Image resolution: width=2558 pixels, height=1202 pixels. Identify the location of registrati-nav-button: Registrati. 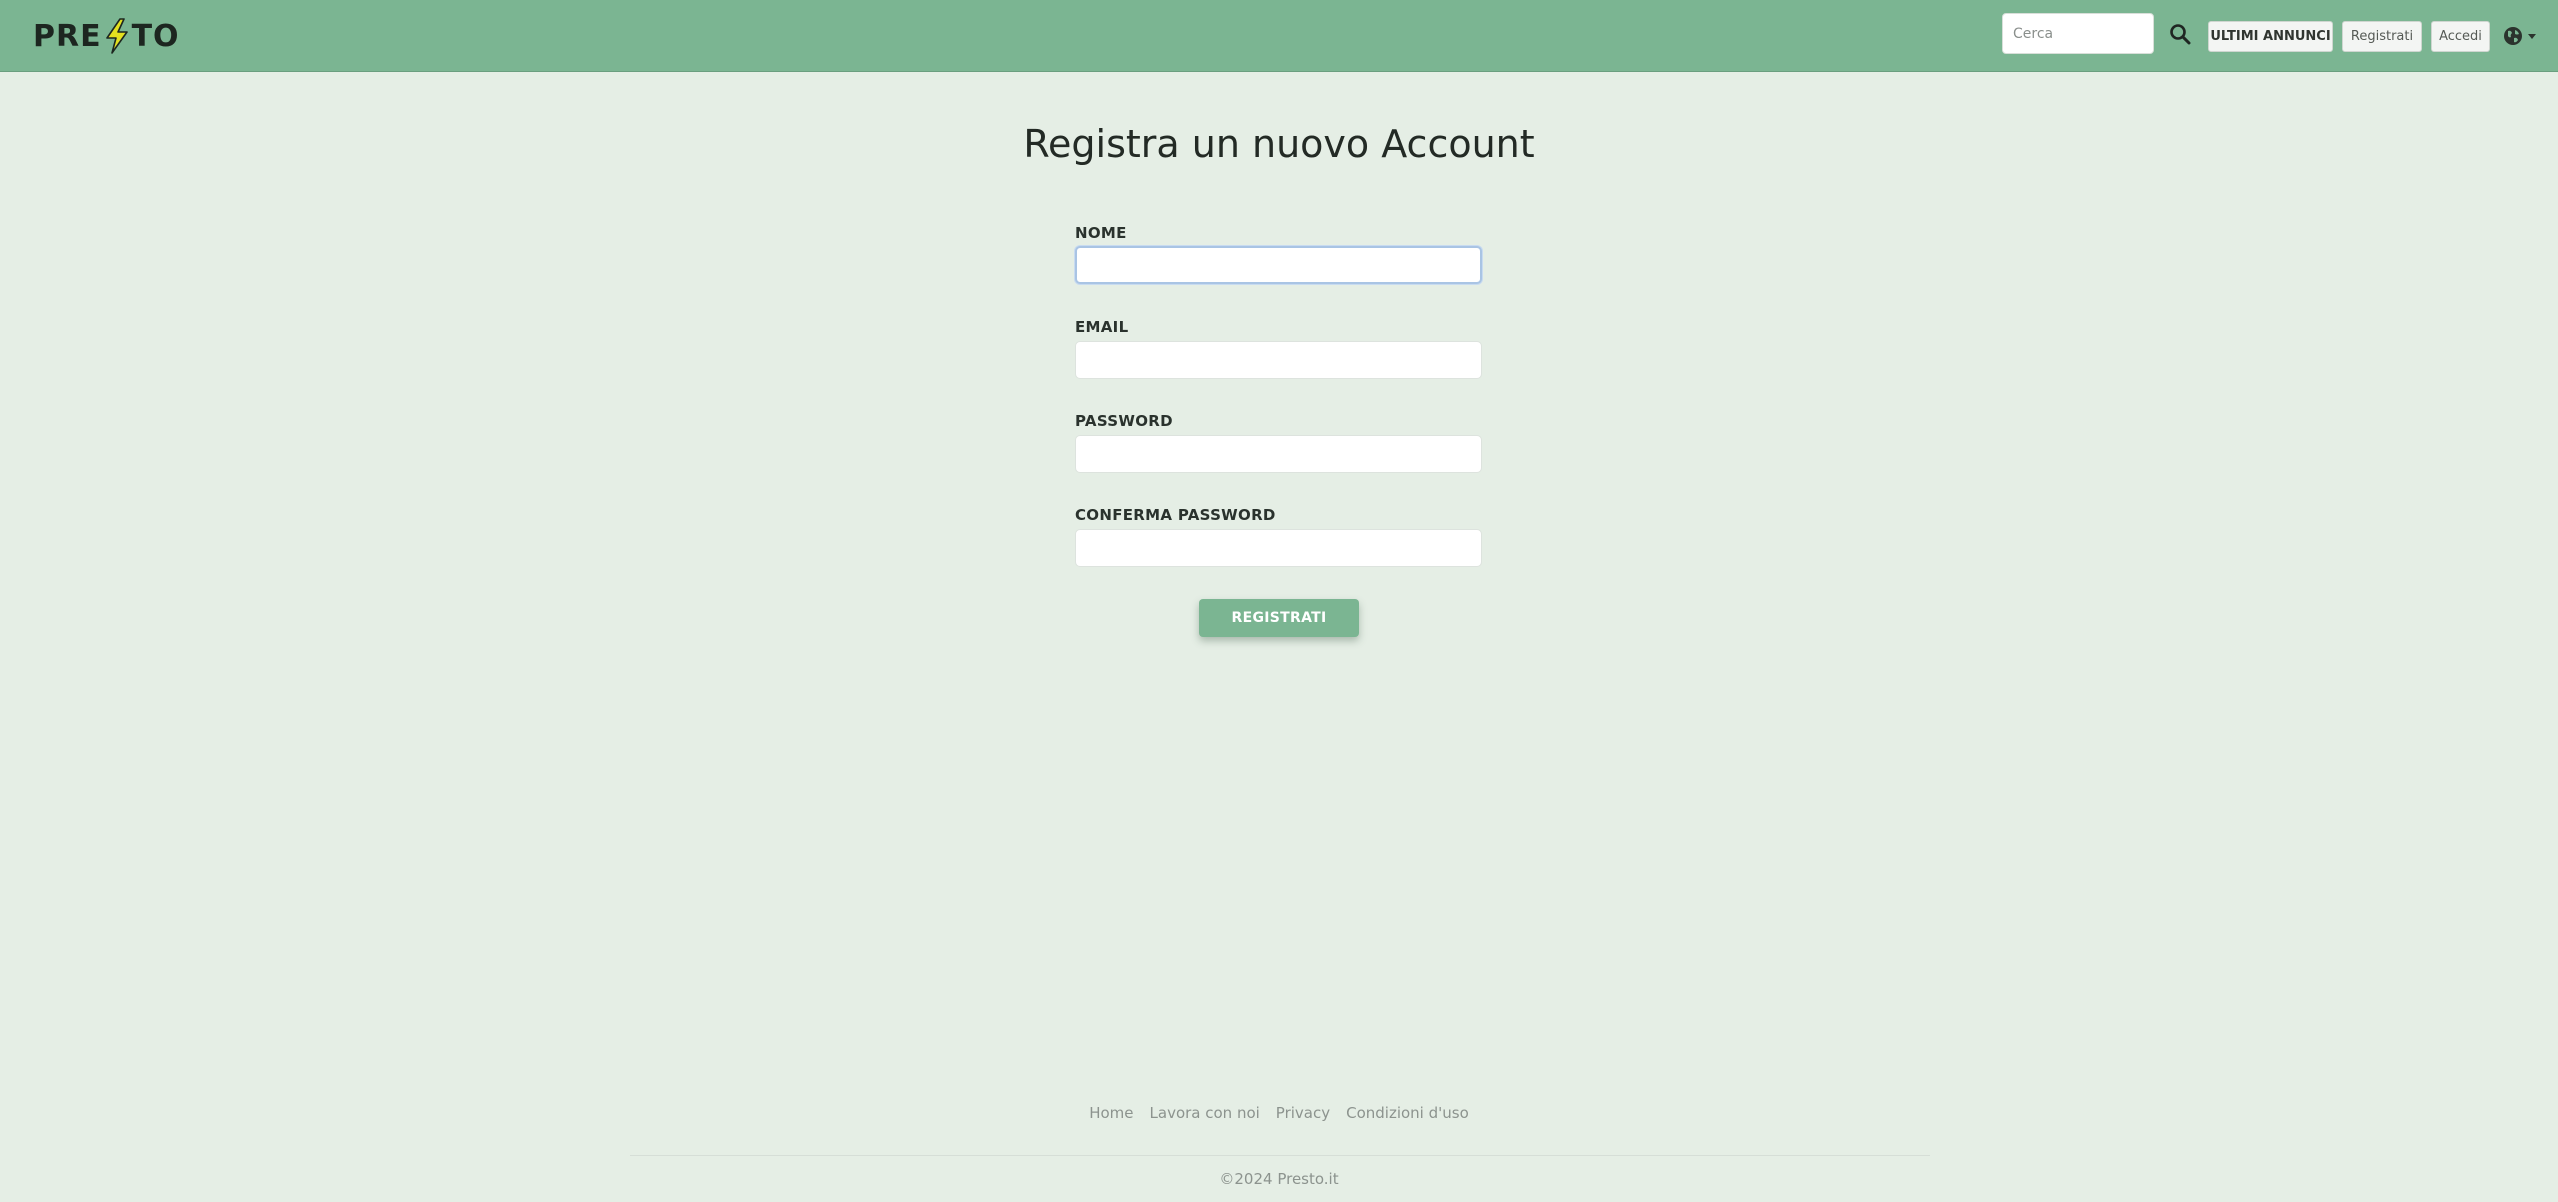
(2382, 36).